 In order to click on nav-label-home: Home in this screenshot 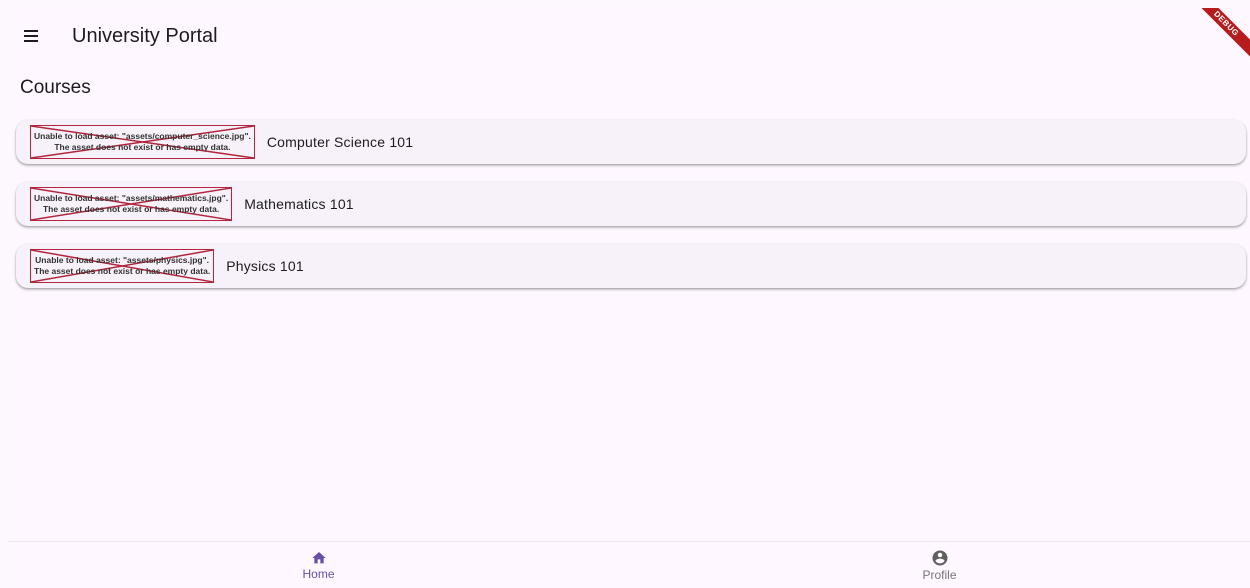, I will do `click(318, 573)`.